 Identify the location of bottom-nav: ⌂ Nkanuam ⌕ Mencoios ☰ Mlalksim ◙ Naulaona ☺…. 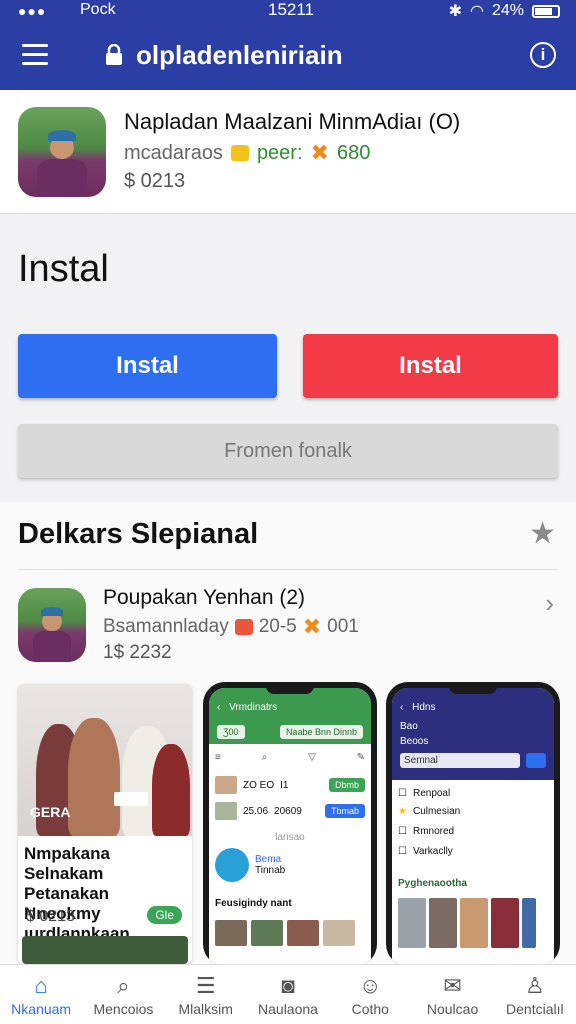
(288, 994).